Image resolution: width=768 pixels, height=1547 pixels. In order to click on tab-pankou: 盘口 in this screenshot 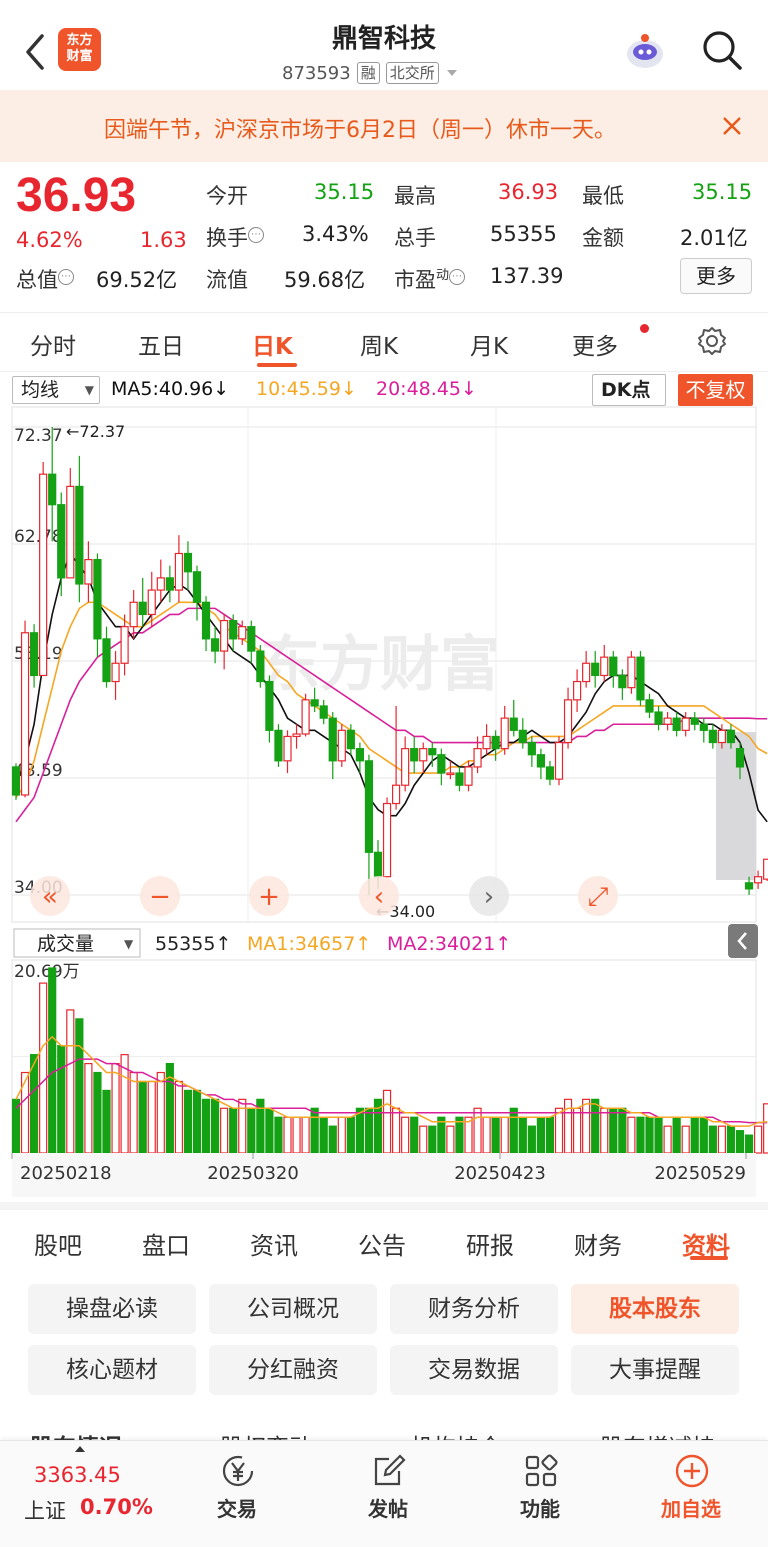, I will do `click(166, 1243)`.